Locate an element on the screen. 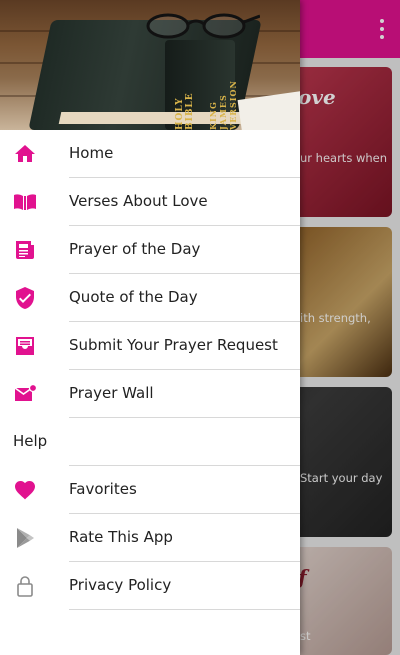 Image resolution: width=400 pixels, height=655 pixels. lock-icon is located at coordinates (25, 586).